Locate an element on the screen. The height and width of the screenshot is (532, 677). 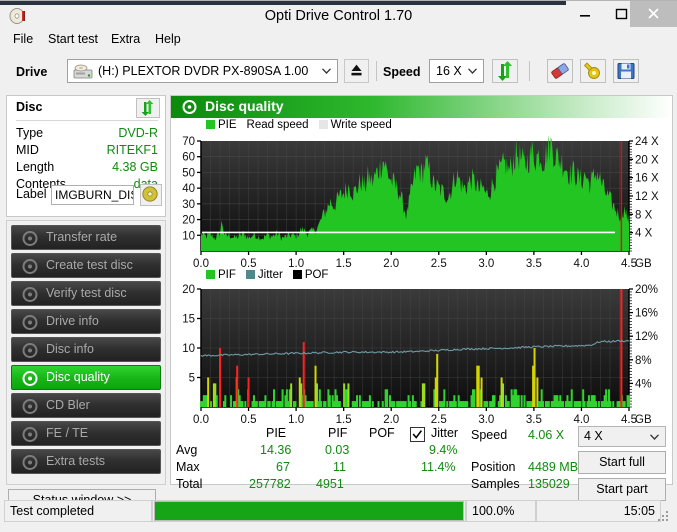
svg-text: 20% is located at coordinates (646, 290).